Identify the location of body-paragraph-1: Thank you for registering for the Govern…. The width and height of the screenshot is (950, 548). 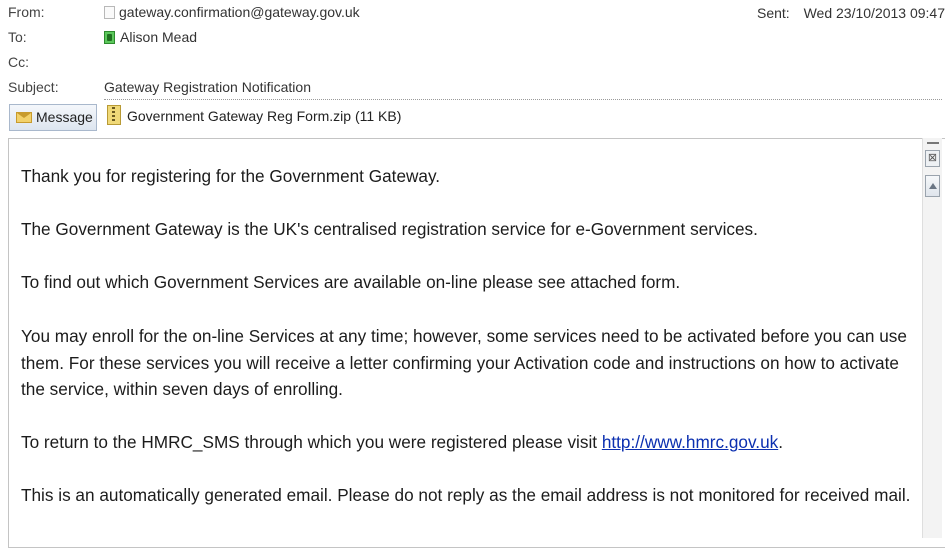
(231, 176).